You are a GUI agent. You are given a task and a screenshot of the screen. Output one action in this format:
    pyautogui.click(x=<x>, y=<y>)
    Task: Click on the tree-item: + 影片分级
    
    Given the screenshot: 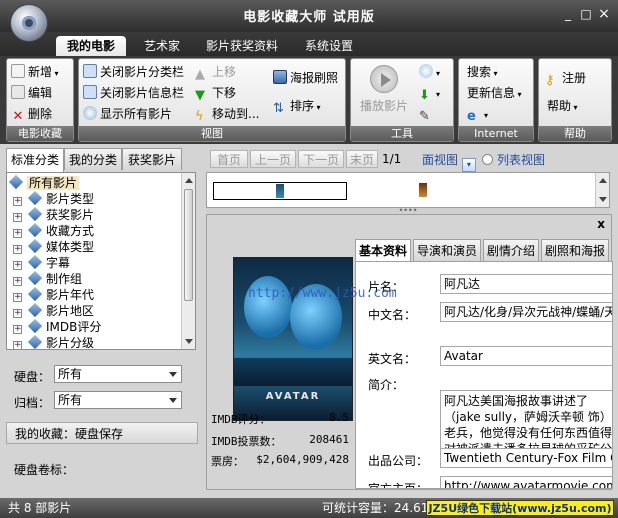 What is the action you would take?
    pyautogui.click(x=53, y=341)
    